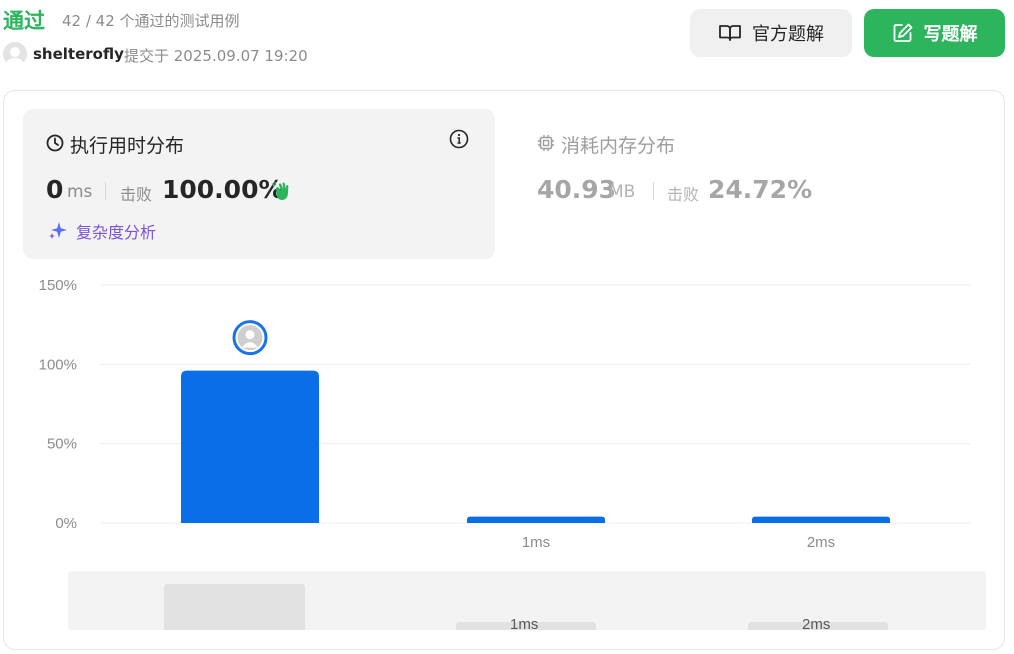 The image size is (1014, 654). Describe the element at coordinates (58, 364) in the screenshot. I see `y-tick-label: 100%` at that location.